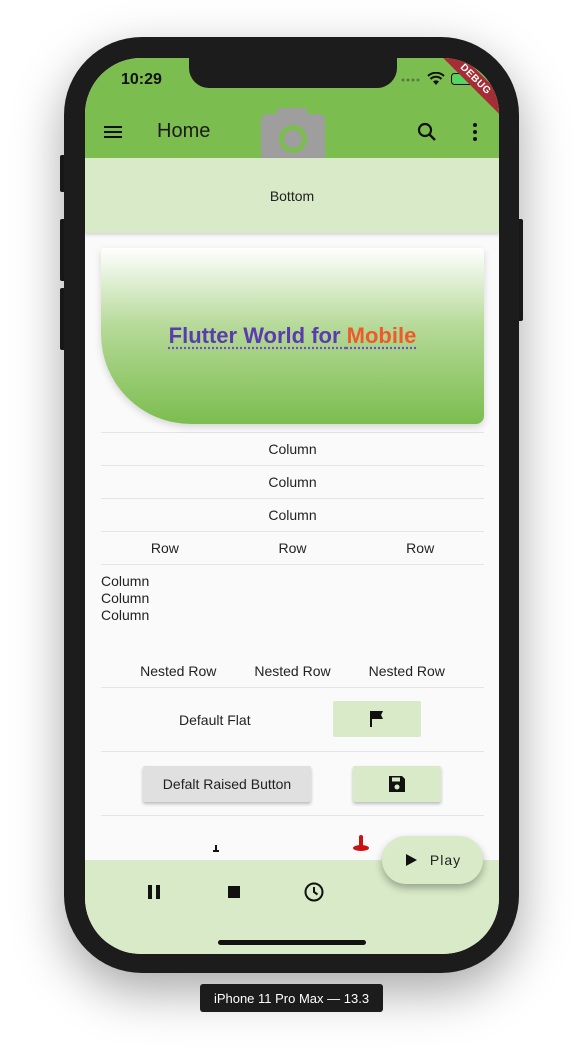  Describe the element at coordinates (184, 131) in the screenshot. I see `page-title: Home` at that location.